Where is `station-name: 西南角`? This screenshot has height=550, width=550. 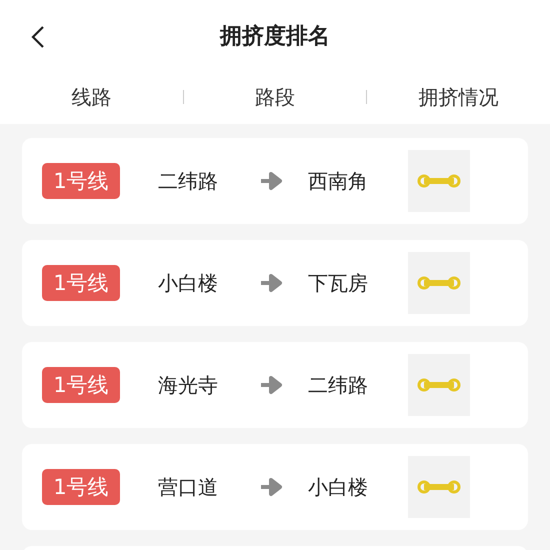 station-name: 西南角 is located at coordinates (338, 181).